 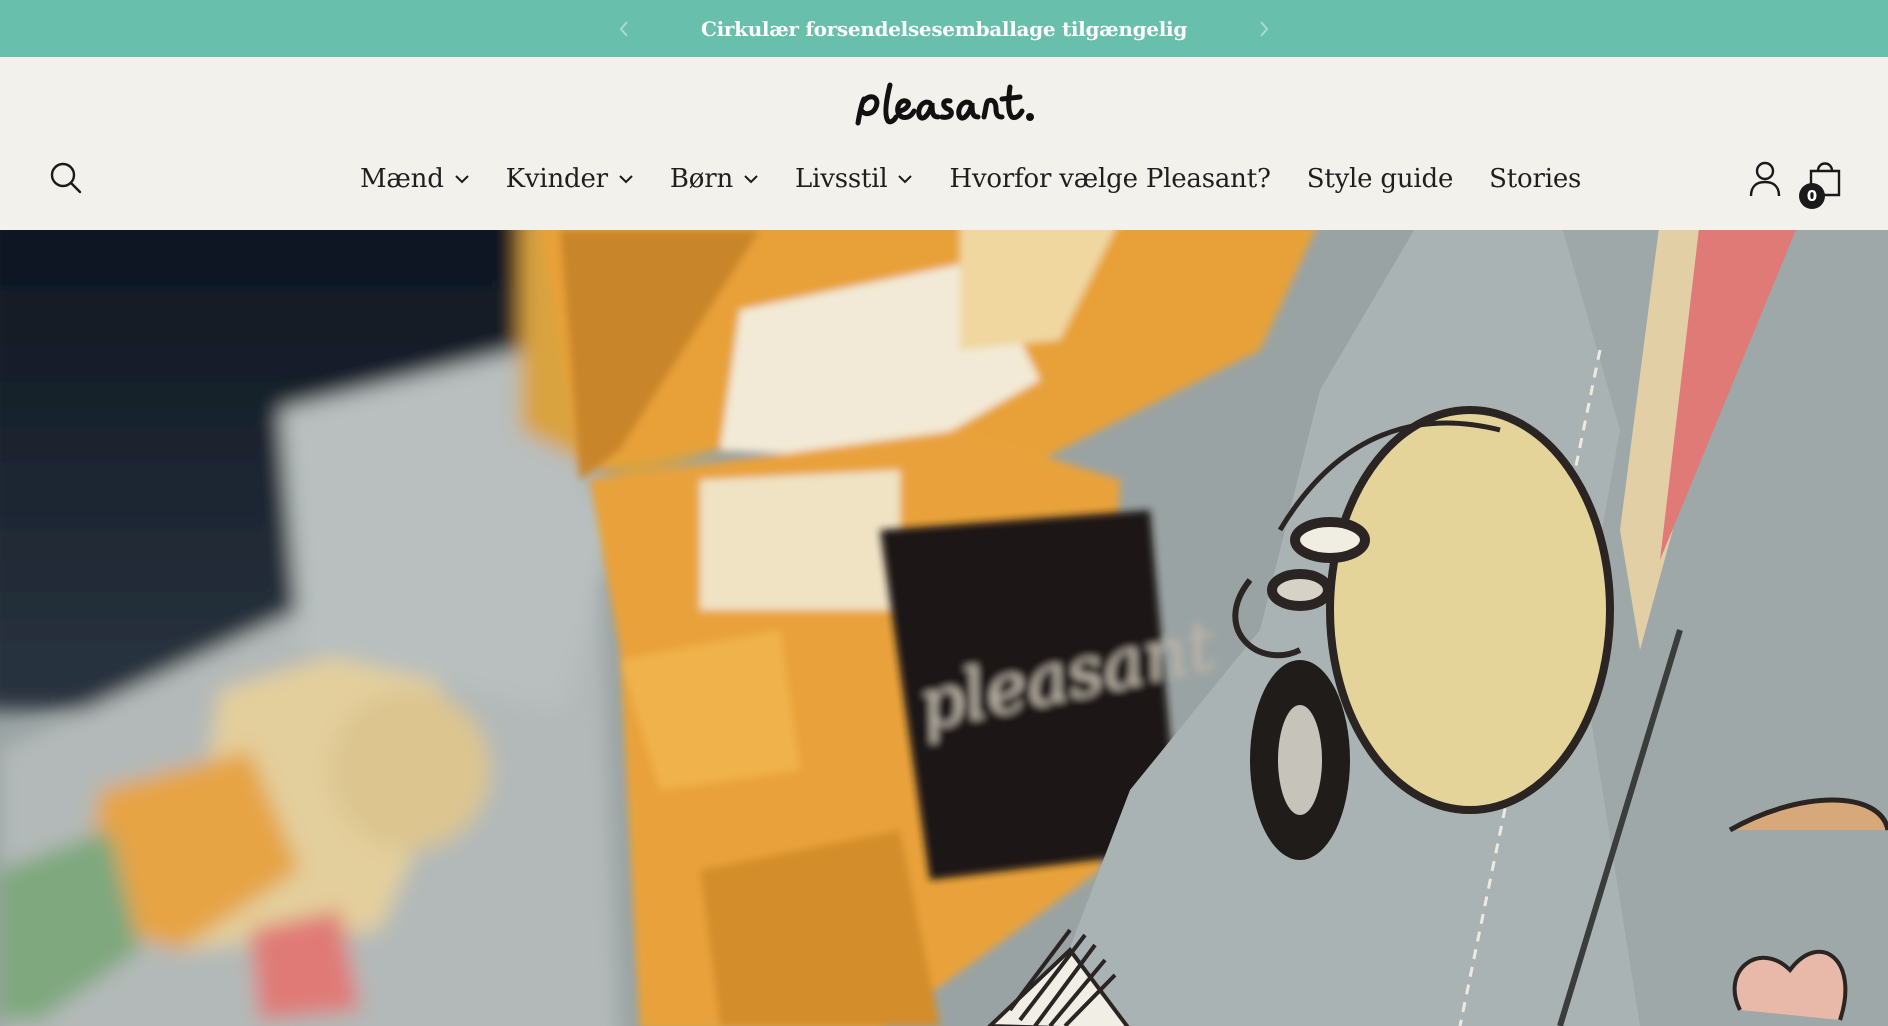 I want to click on nav-item-label: Børn, so click(x=701, y=179).